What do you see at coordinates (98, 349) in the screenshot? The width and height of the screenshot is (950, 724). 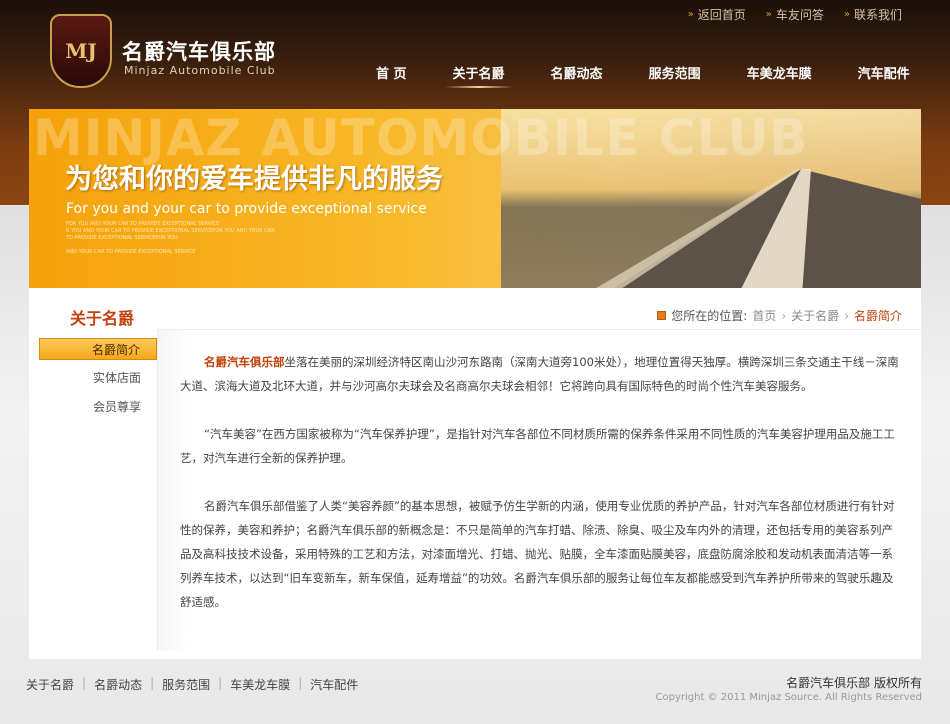 I see `sidebar-item-intro: 名爵简介` at bounding box center [98, 349].